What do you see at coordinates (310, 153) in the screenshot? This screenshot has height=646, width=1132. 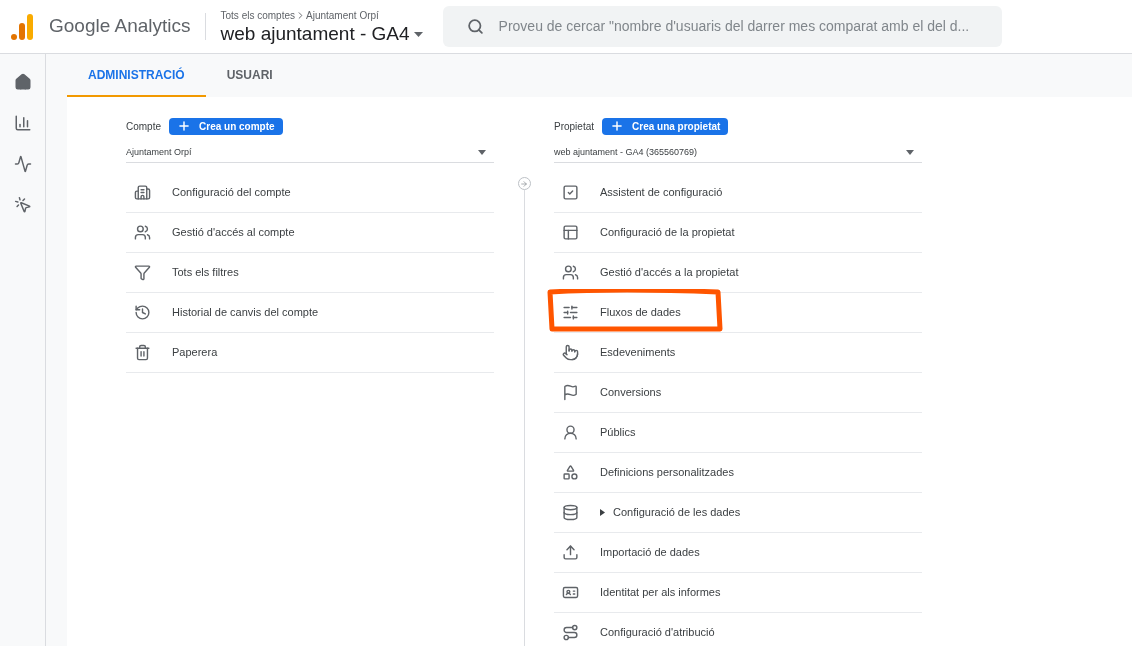 I see `selector-dropdown: Ajuntament Orpí` at bounding box center [310, 153].